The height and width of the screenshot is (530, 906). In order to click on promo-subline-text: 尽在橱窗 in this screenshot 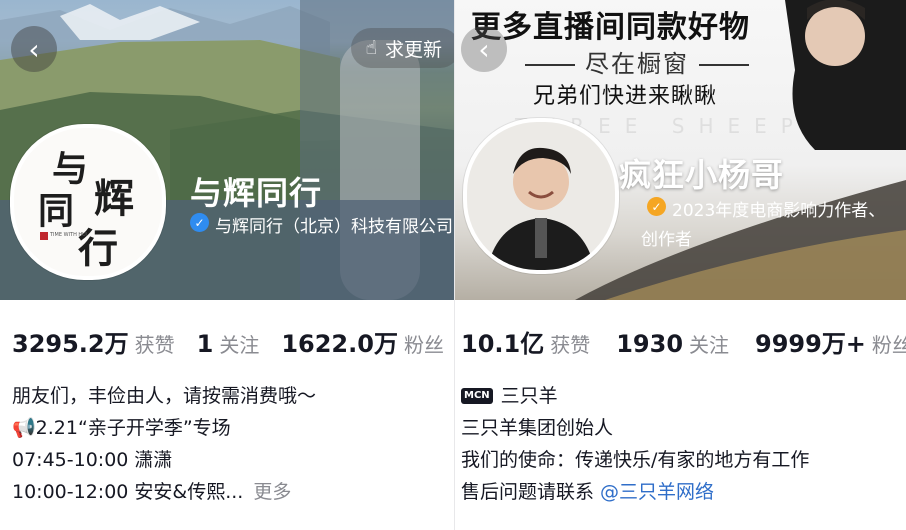, I will do `click(637, 64)`.